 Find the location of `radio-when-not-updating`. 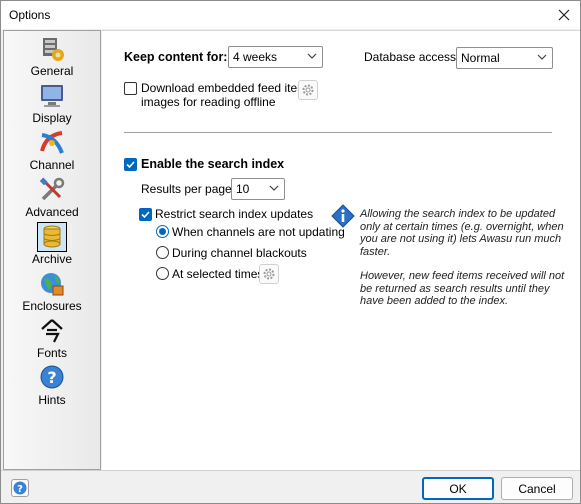

radio-when-not-updating is located at coordinates (162, 231).